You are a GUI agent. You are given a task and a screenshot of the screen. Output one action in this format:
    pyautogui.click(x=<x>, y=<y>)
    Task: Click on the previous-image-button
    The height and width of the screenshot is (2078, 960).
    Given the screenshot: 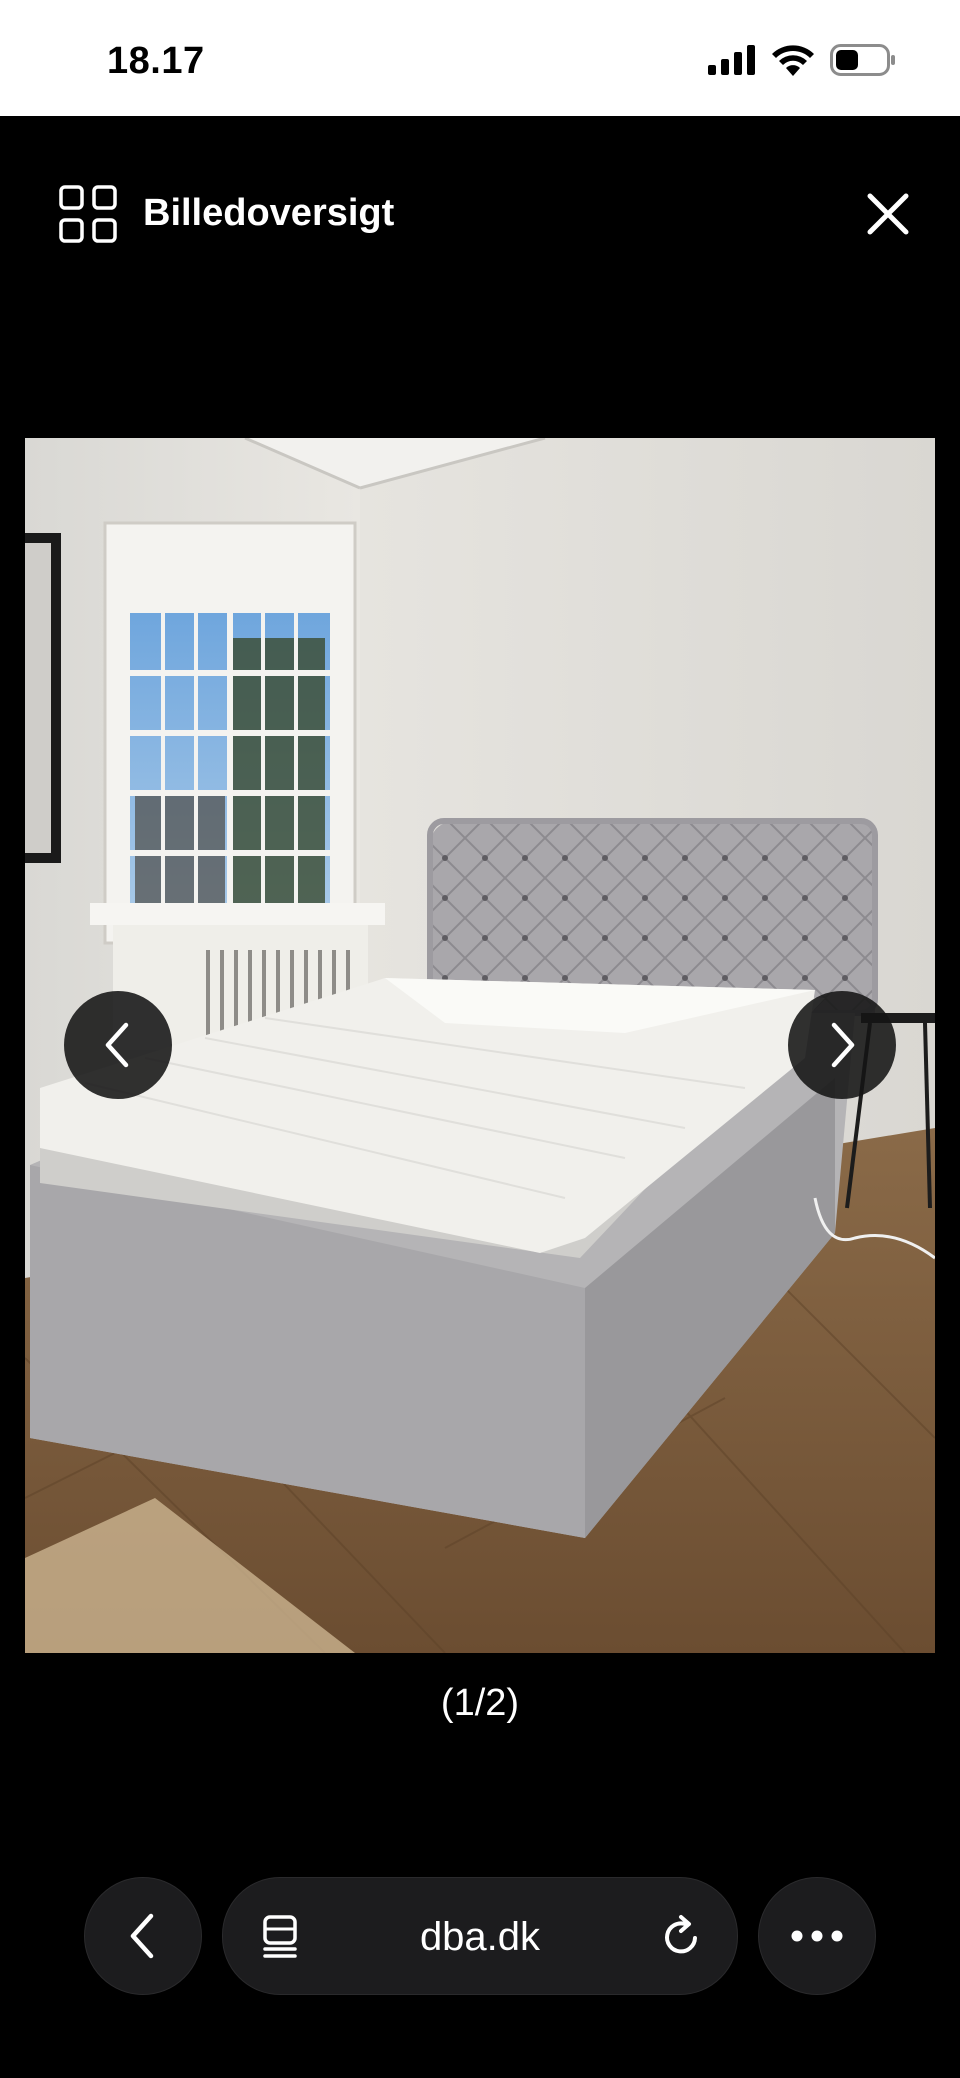 What is the action you would take?
    pyautogui.click(x=118, y=1045)
    